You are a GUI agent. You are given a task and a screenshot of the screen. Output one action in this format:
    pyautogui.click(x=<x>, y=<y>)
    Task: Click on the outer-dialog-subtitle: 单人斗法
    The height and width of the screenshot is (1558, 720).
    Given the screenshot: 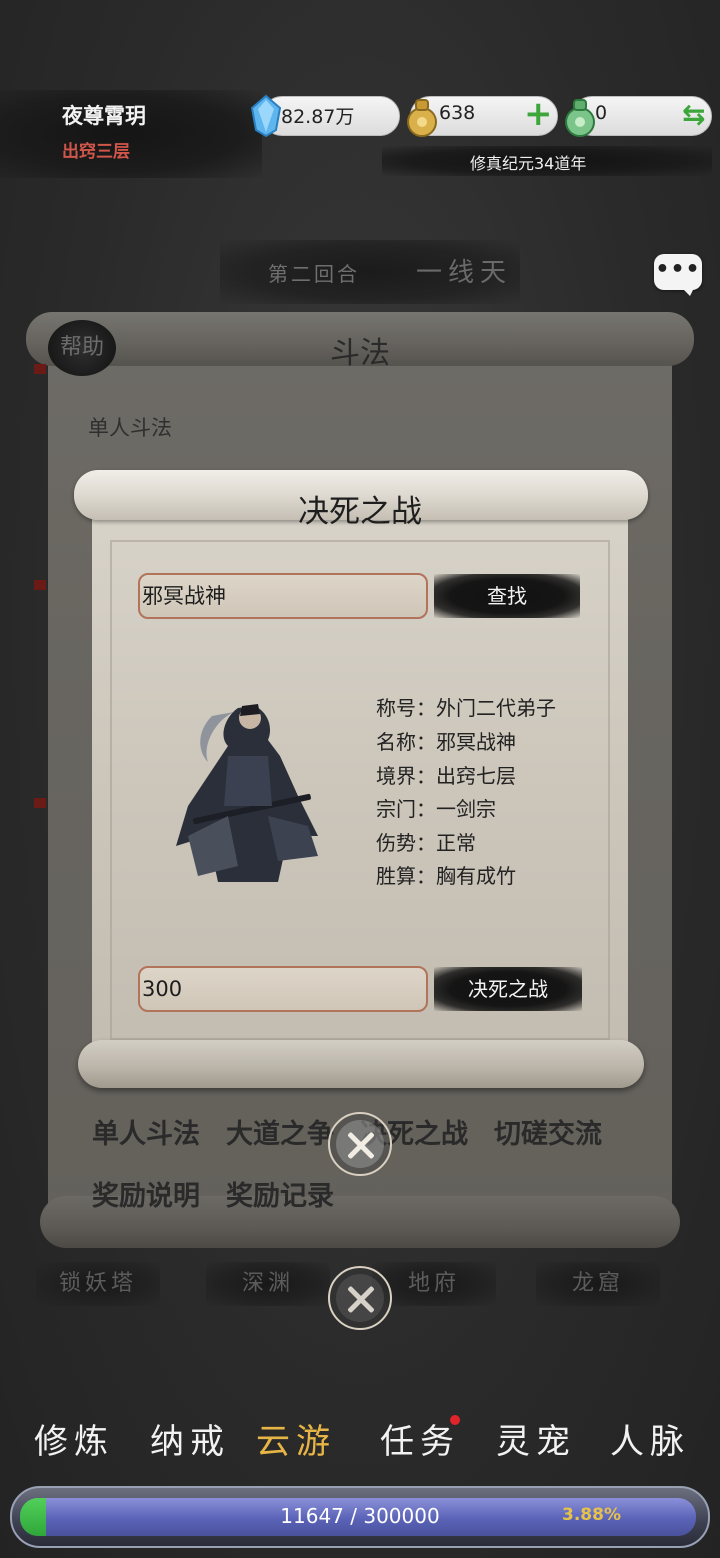 What is the action you would take?
    pyautogui.click(x=130, y=428)
    